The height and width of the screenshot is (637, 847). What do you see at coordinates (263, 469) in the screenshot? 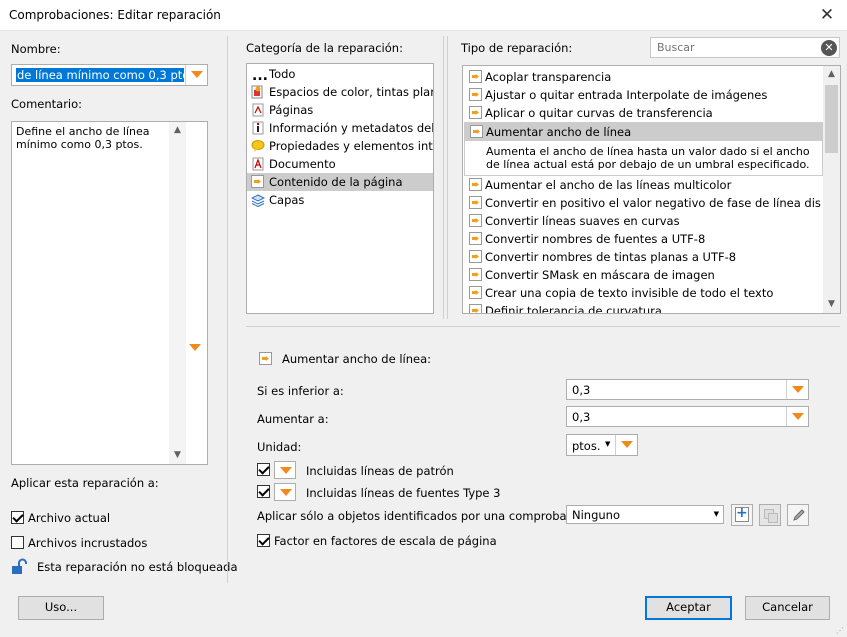
I see `include-pattern-checkbox` at bounding box center [263, 469].